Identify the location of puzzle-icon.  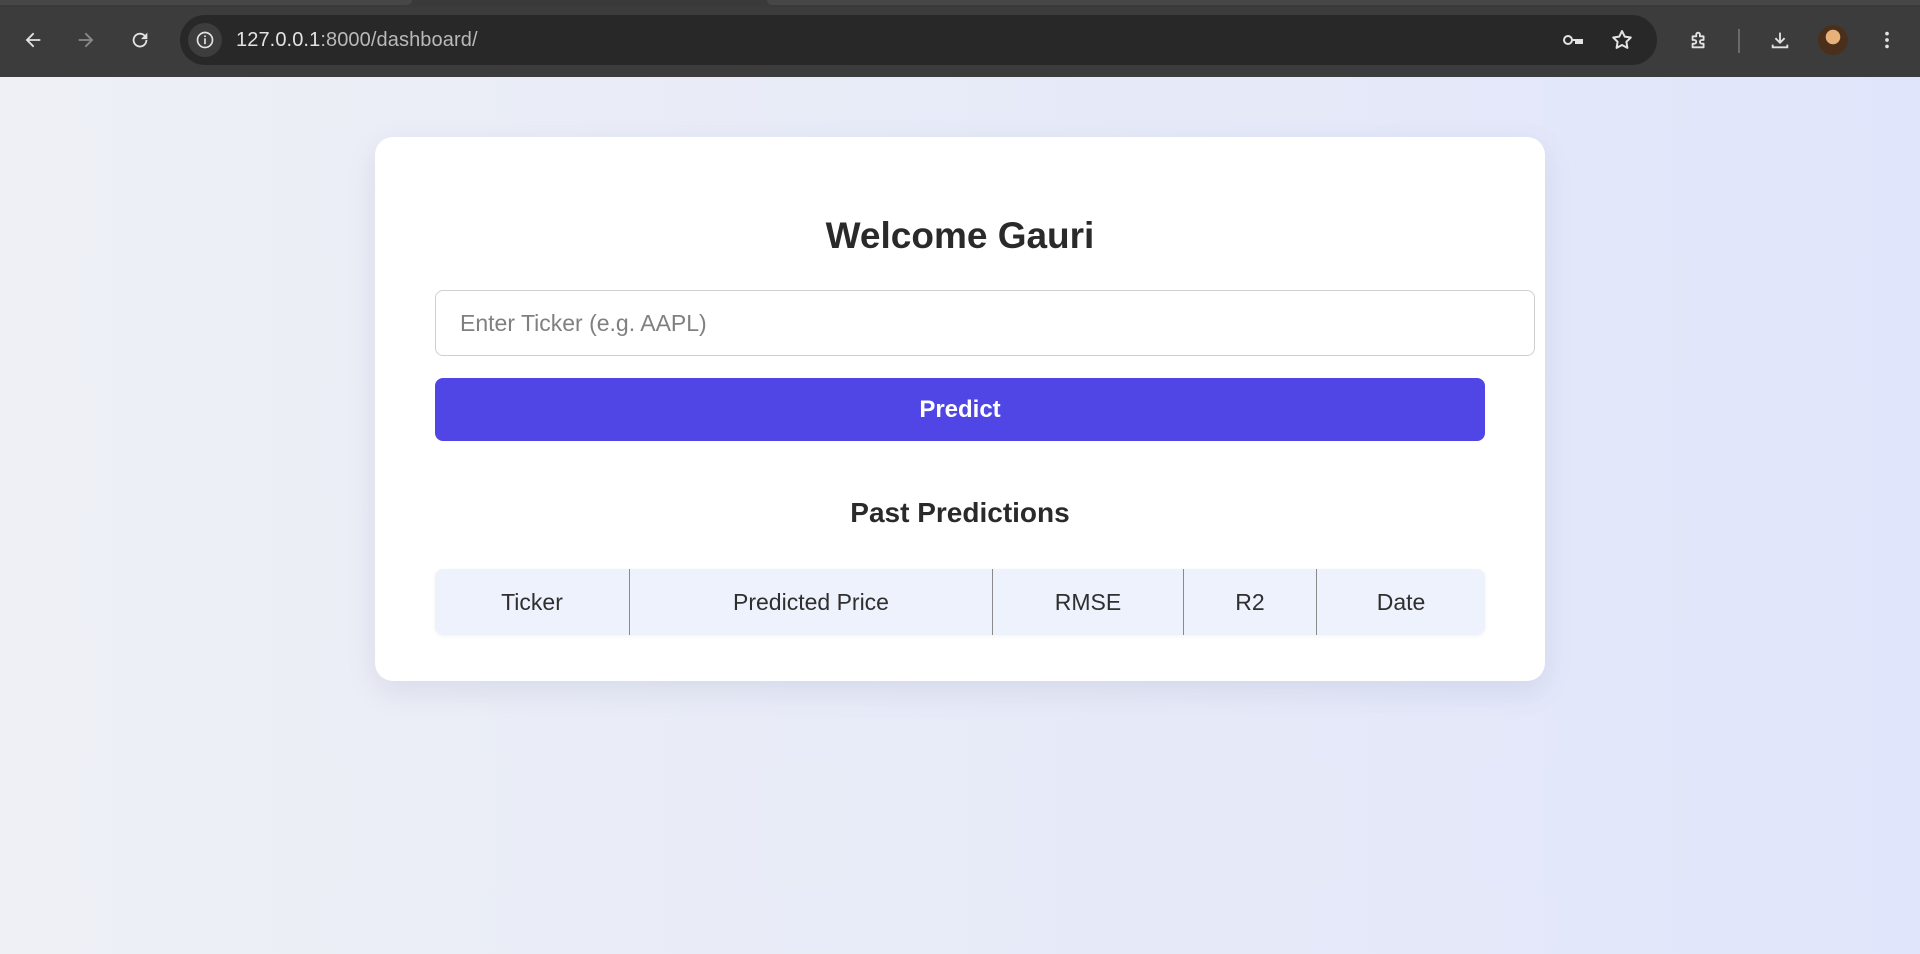
(1699, 40).